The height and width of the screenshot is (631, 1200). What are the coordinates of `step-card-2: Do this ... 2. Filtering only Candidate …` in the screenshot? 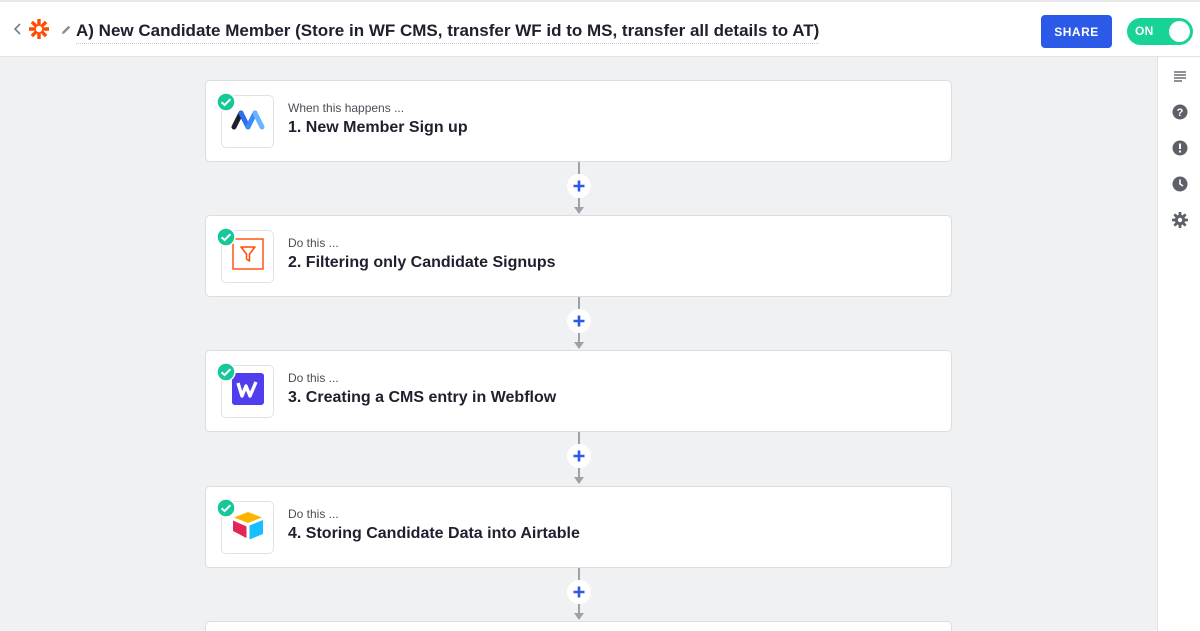 It's located at (578, 256).